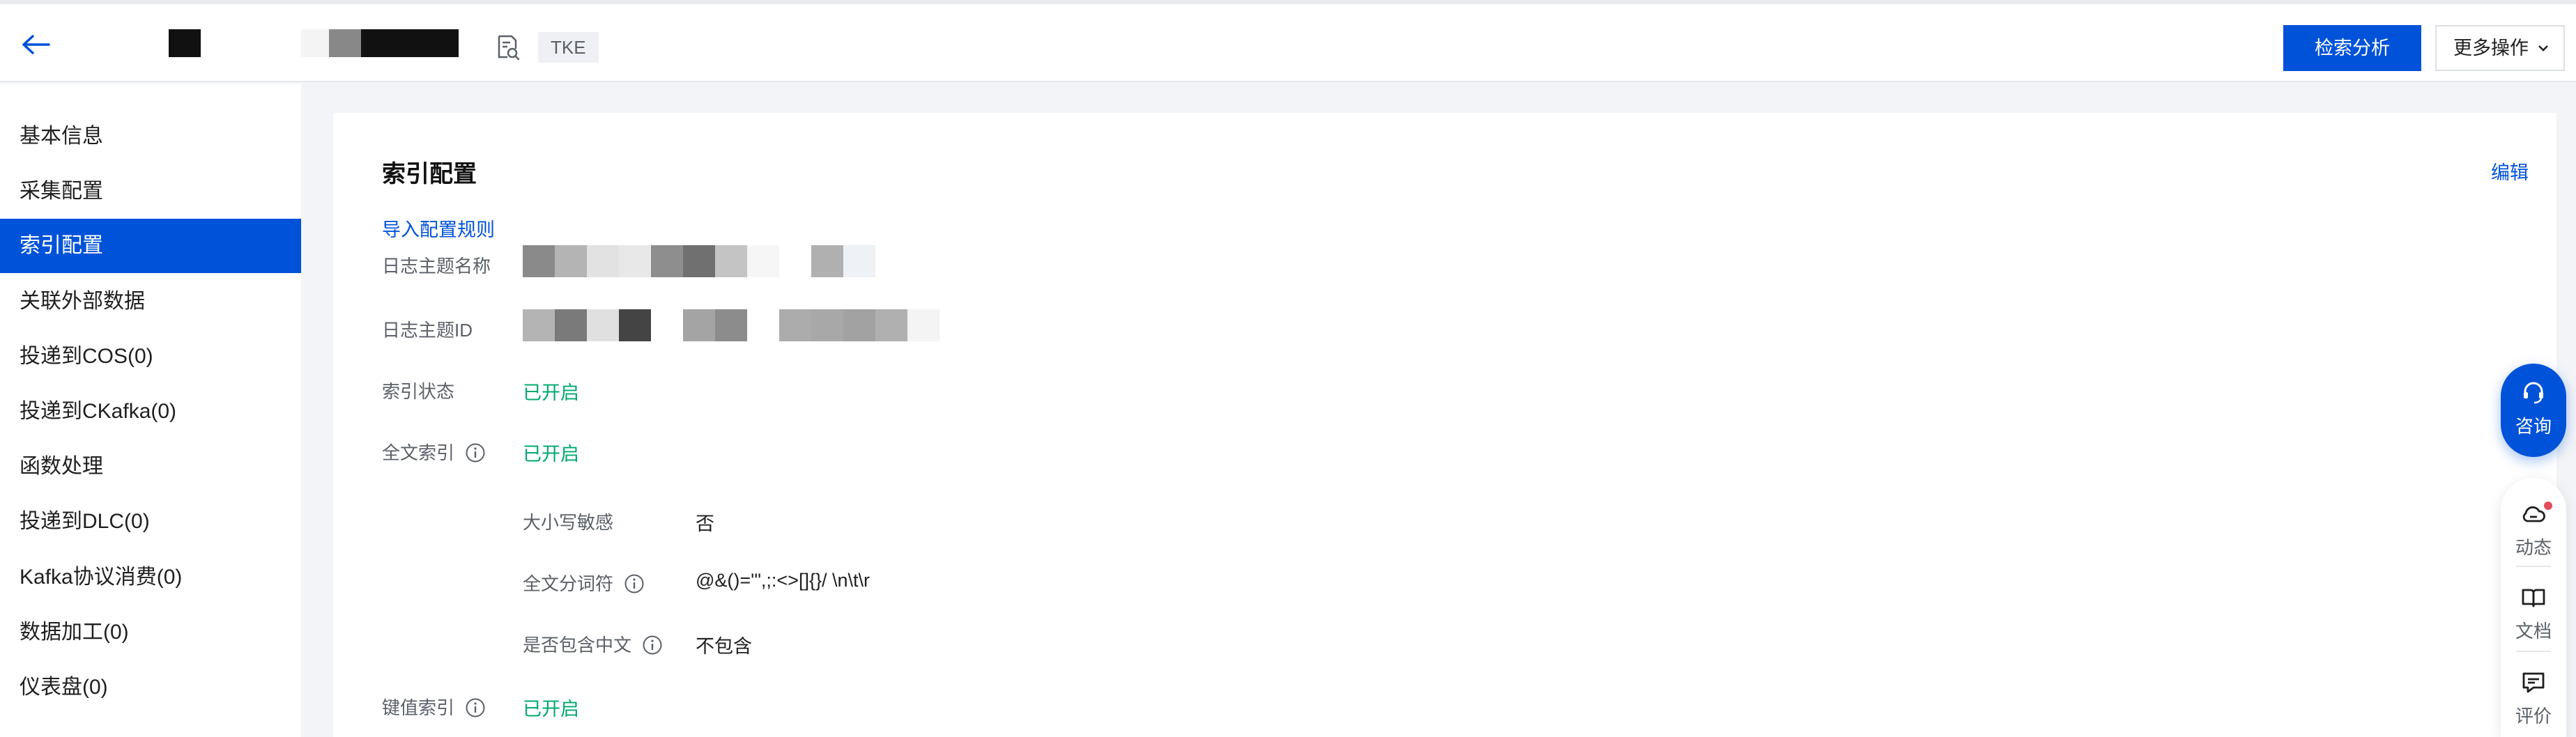 This screenshot has height=737, width=2576. I want to click on kv-index-label-wrap: 键值索引, so click(434, 707).